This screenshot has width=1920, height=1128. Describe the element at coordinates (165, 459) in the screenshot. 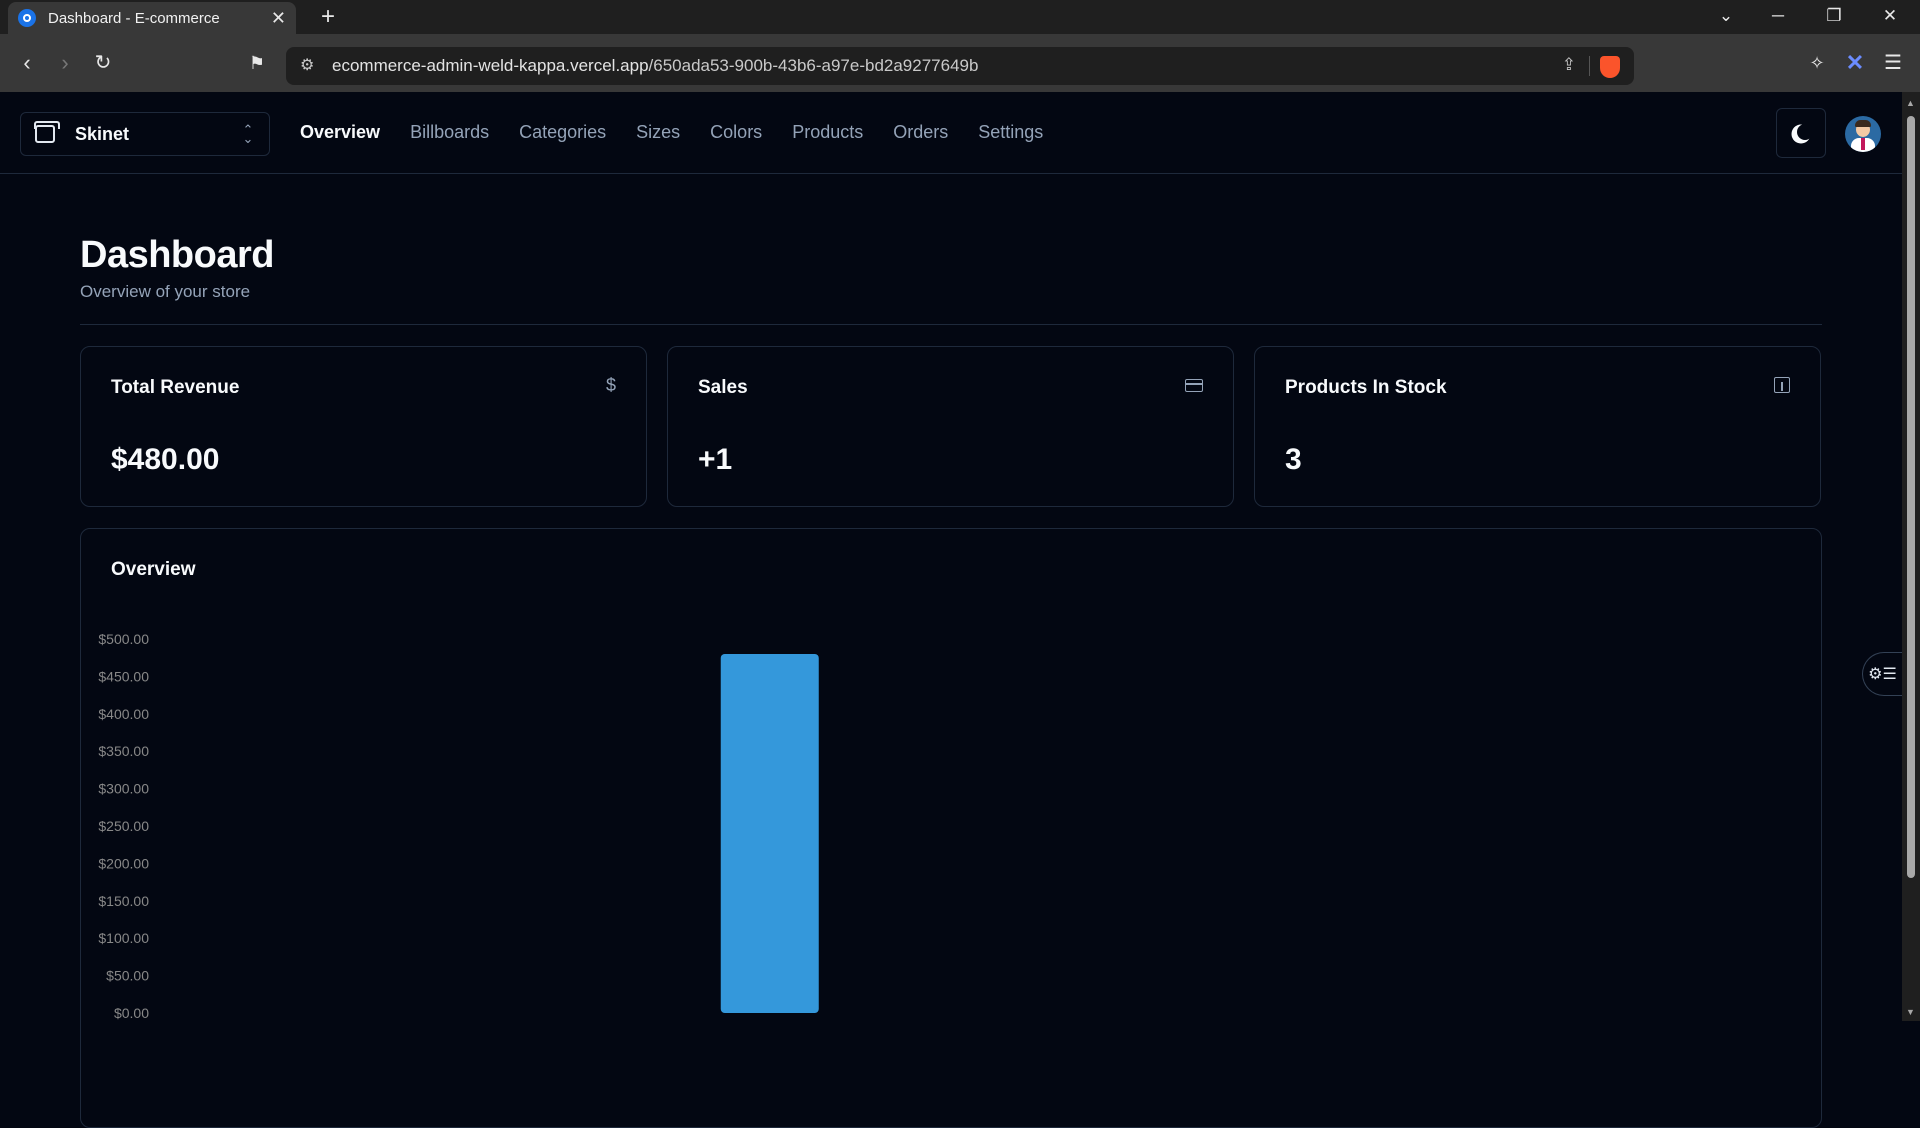

I see `card-value: $480.00` at that location.